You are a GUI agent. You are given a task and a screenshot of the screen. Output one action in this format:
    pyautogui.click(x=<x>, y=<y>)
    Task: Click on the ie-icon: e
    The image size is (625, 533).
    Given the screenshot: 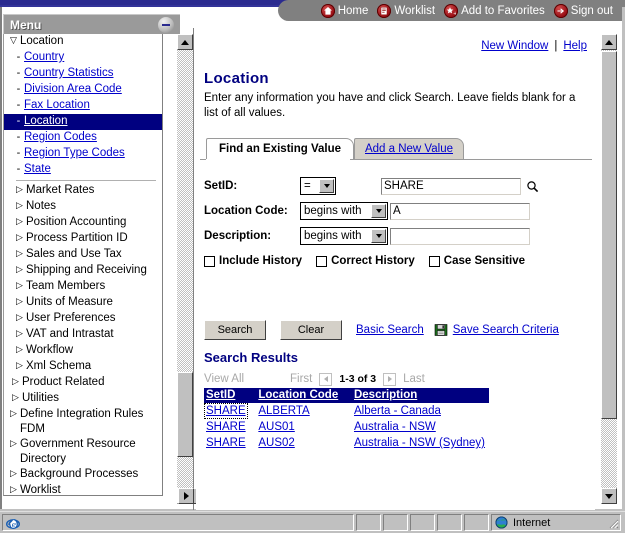 What is the action you would take?
    pyautogui.click(x=13, y=523)
    